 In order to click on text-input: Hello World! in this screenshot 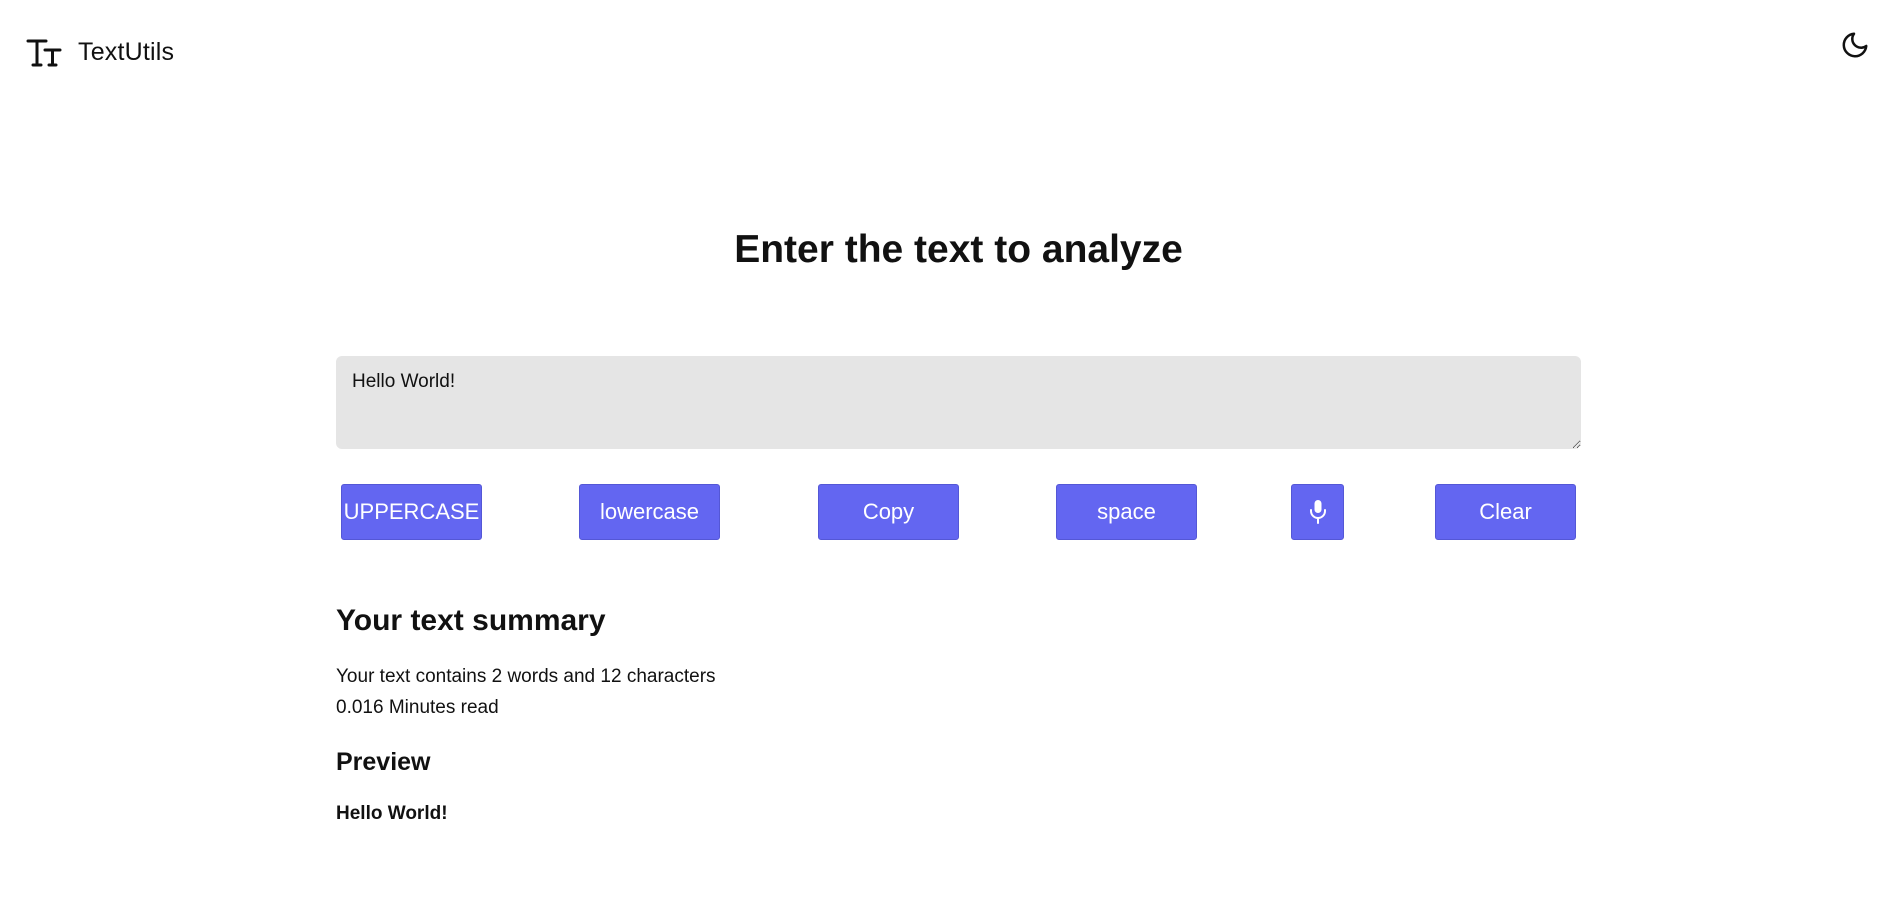, I will do `click(958, 402)`.